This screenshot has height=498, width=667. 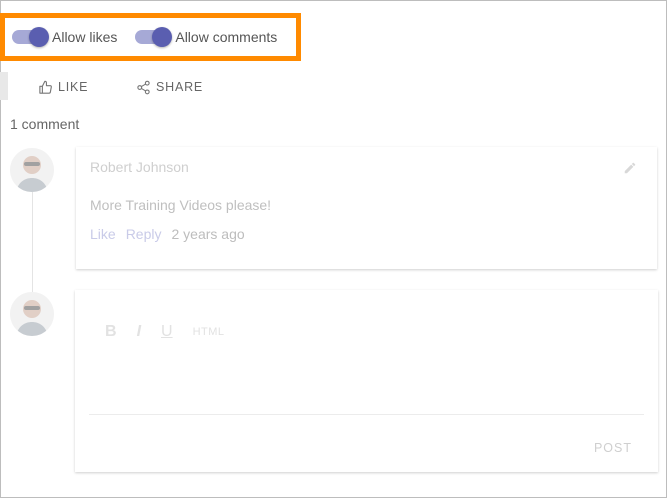 I want to click on comment-meta: Like Reply 2 years ago, so click(x=172, y=234).